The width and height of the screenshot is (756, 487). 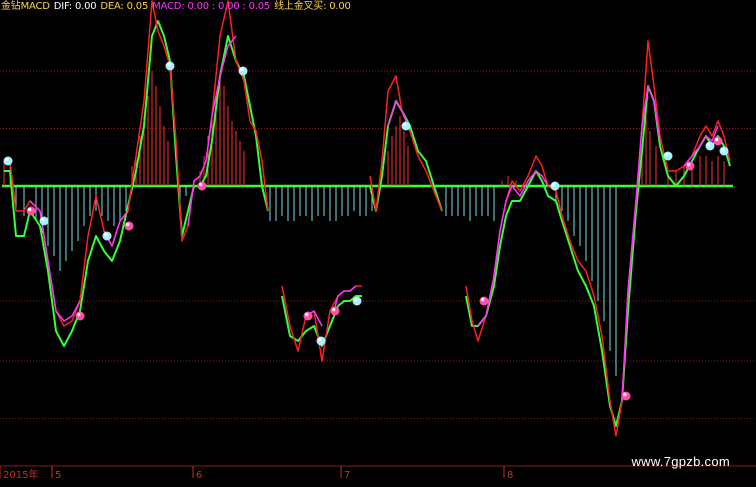 I want to click on x-tick-label-4: 8, so click(x=510, y=475).